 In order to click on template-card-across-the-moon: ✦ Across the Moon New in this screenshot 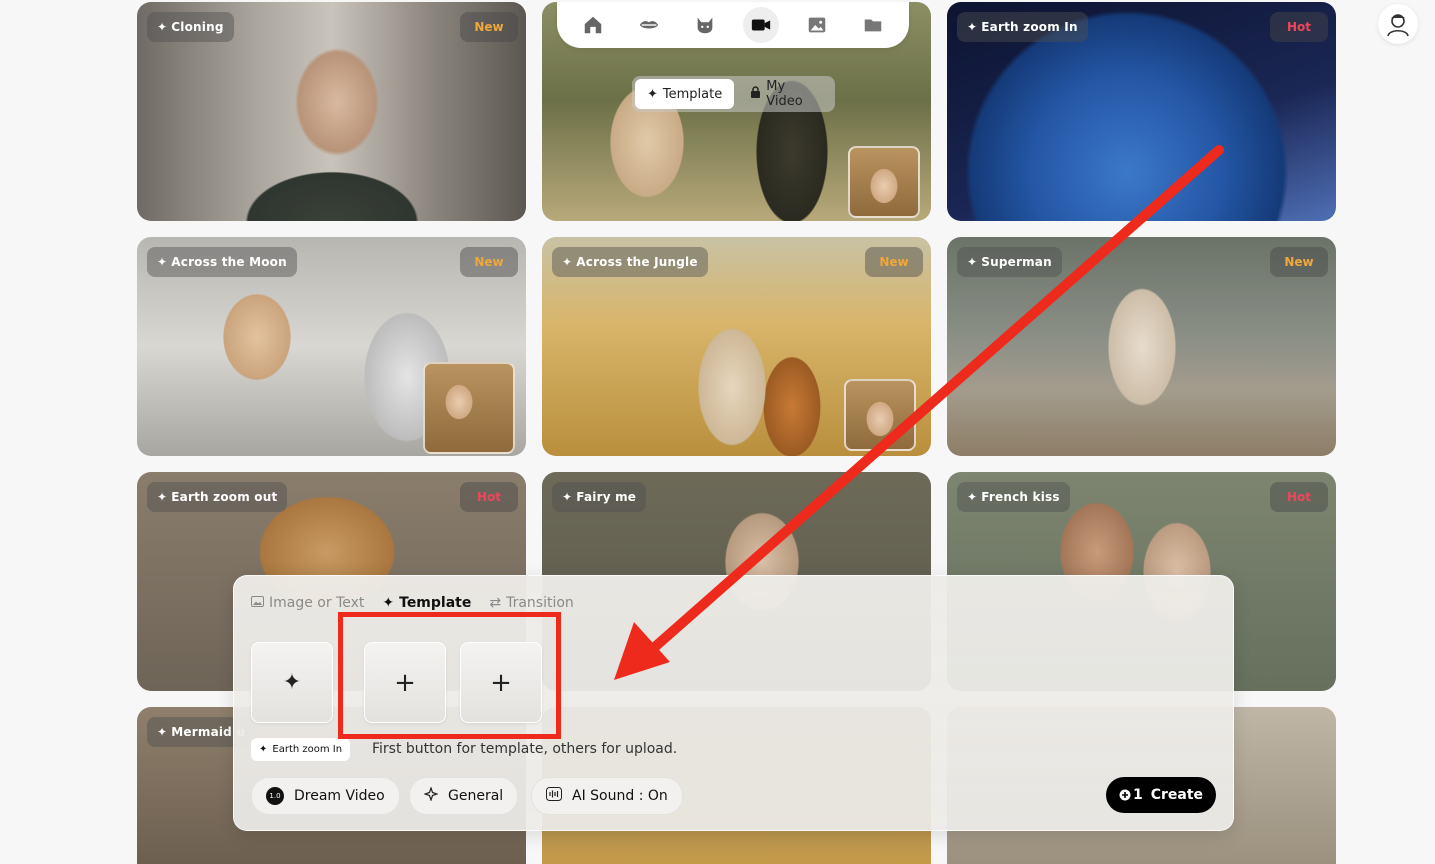, I will do `click(331, 346)`.